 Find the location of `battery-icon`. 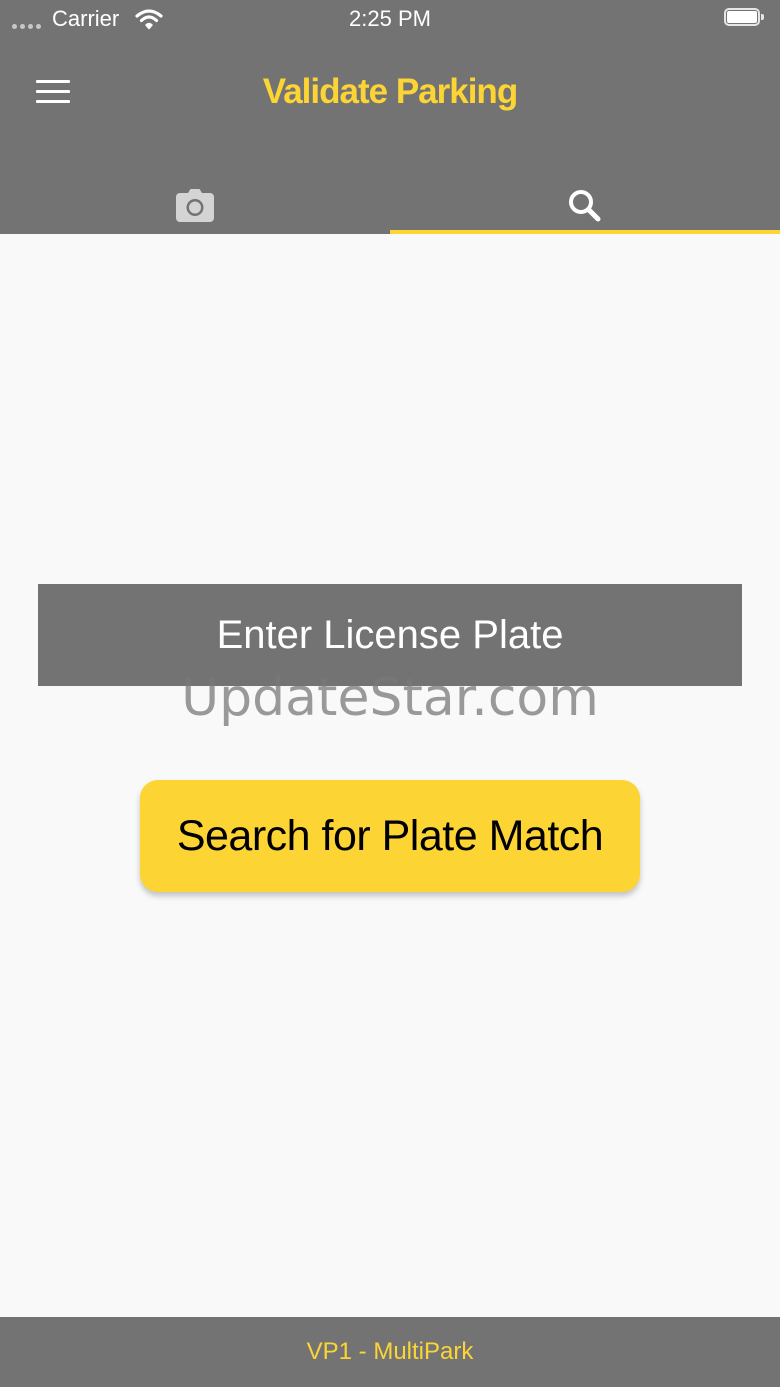

battery-icon is located at coordinates (744, 18).